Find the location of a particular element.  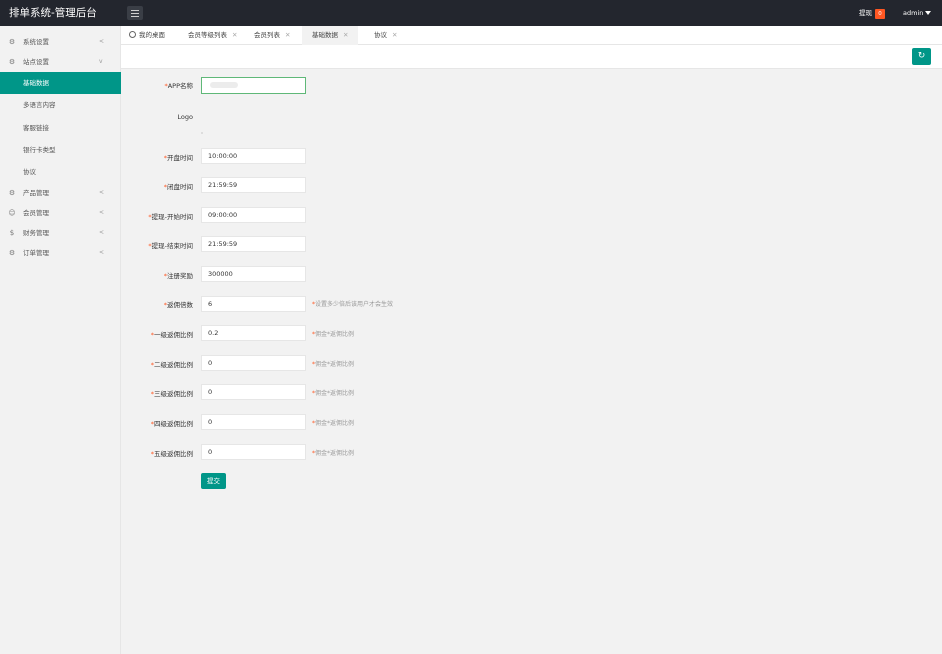

content-toolbar: ↻ is located at coordinates (531, 57).